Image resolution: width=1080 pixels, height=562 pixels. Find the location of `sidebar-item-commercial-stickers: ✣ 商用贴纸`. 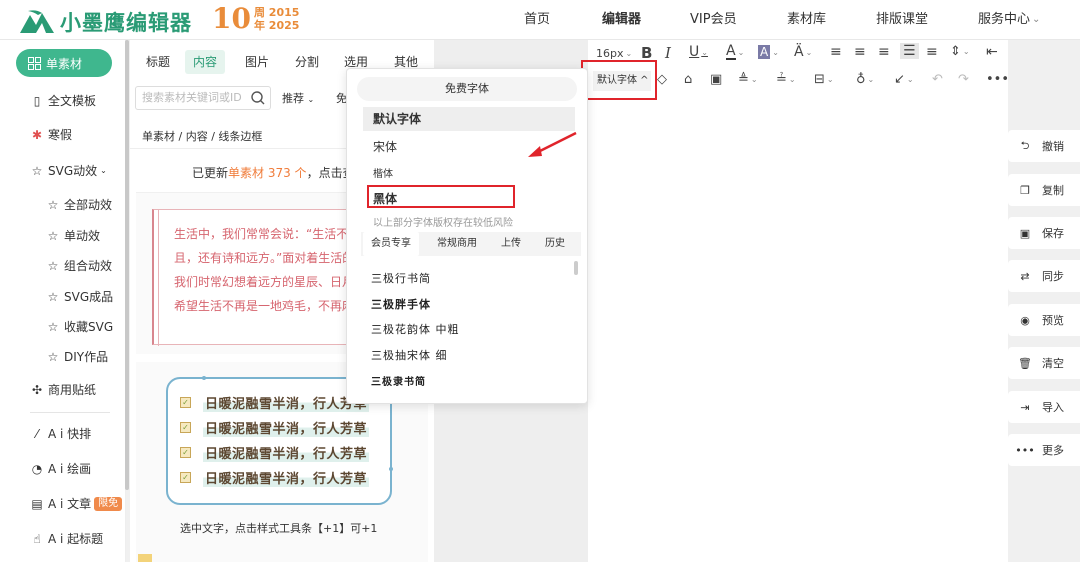

sidebar-item-commercial-stickers: ✣ 商用贴纸 is located at coordinates (63, 389).